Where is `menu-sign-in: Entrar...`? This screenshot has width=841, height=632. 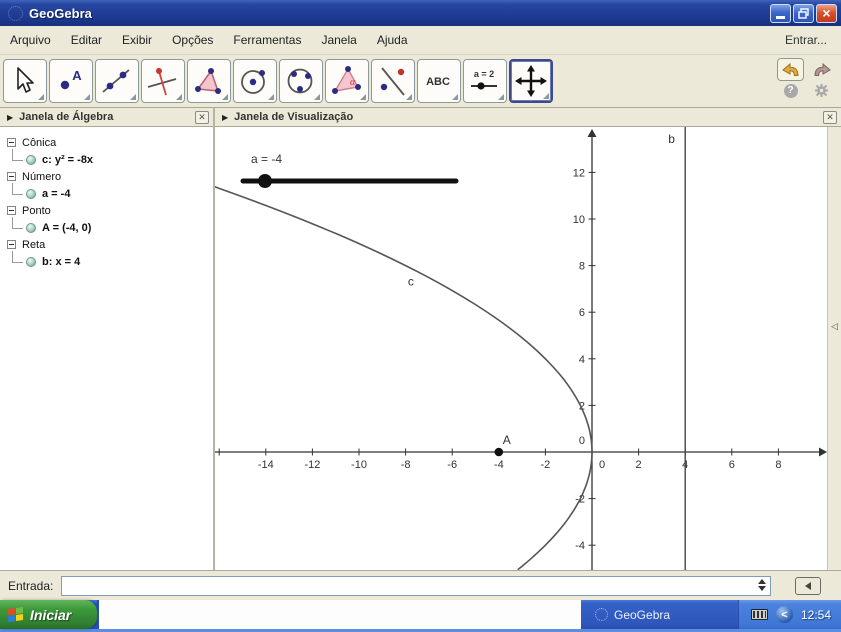 menu-sign-in: Entrar... is located at coordinates (813, 40).